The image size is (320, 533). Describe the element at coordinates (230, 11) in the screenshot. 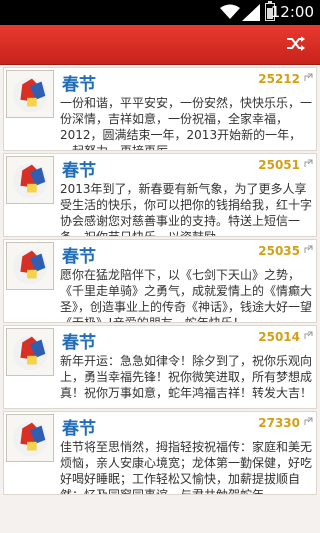

I see `wifi-icon` at that location.